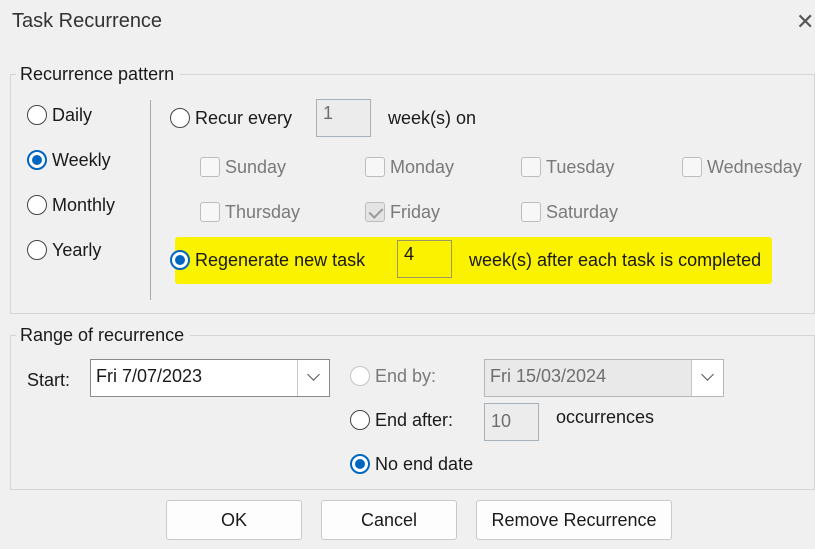 The width and height of the screenshot is (815, 549). I want to click on remove-recurrence-button: Remove Recurrence, so click(574, 520).